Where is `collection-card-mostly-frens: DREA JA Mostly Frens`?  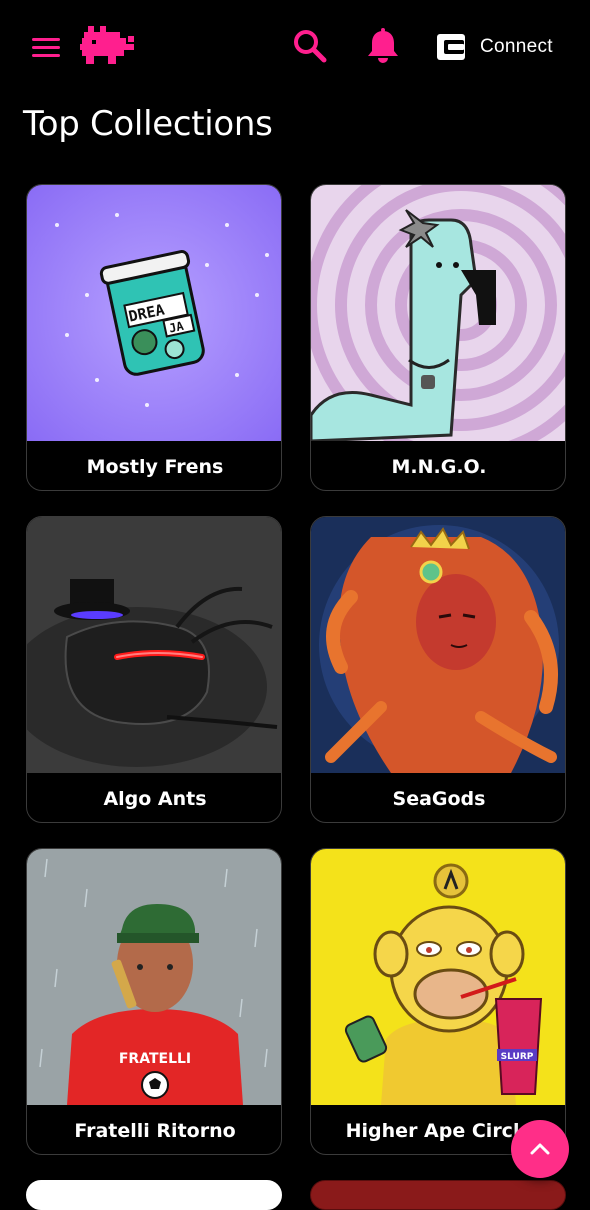 collection-card-mostly-frens: DREA JA Mostly Frens is located at coordinates (154, 337).